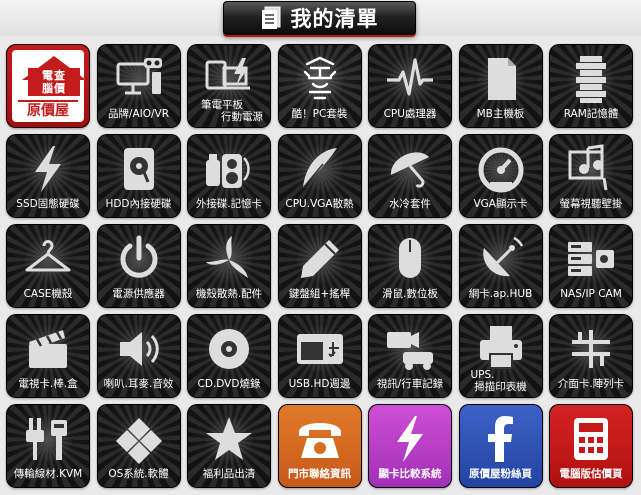 The height and width of the screenshot is (495, 641). I want to click on tile-mouse: 滑鼠.數位板, so click(410, 266).